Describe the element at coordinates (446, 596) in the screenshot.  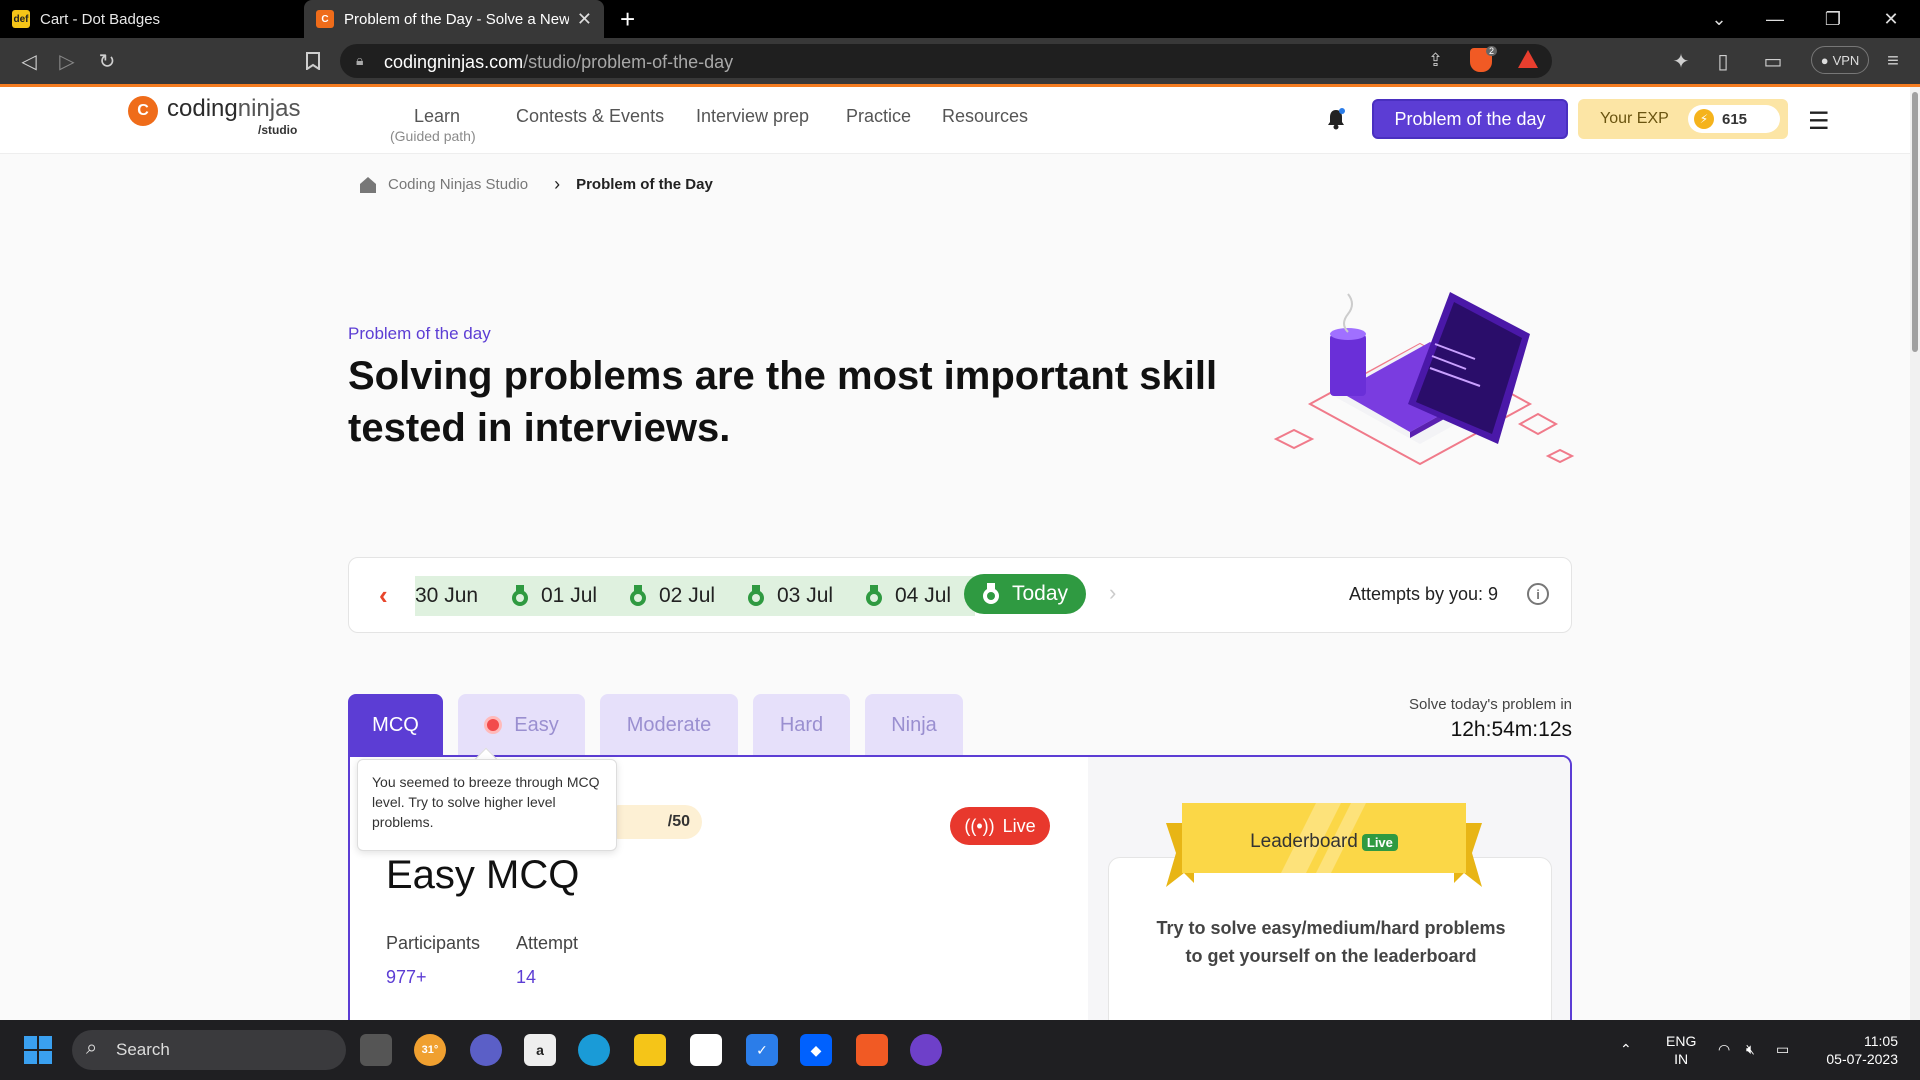
I see `date-30-jun: 30 Jun` at that location.